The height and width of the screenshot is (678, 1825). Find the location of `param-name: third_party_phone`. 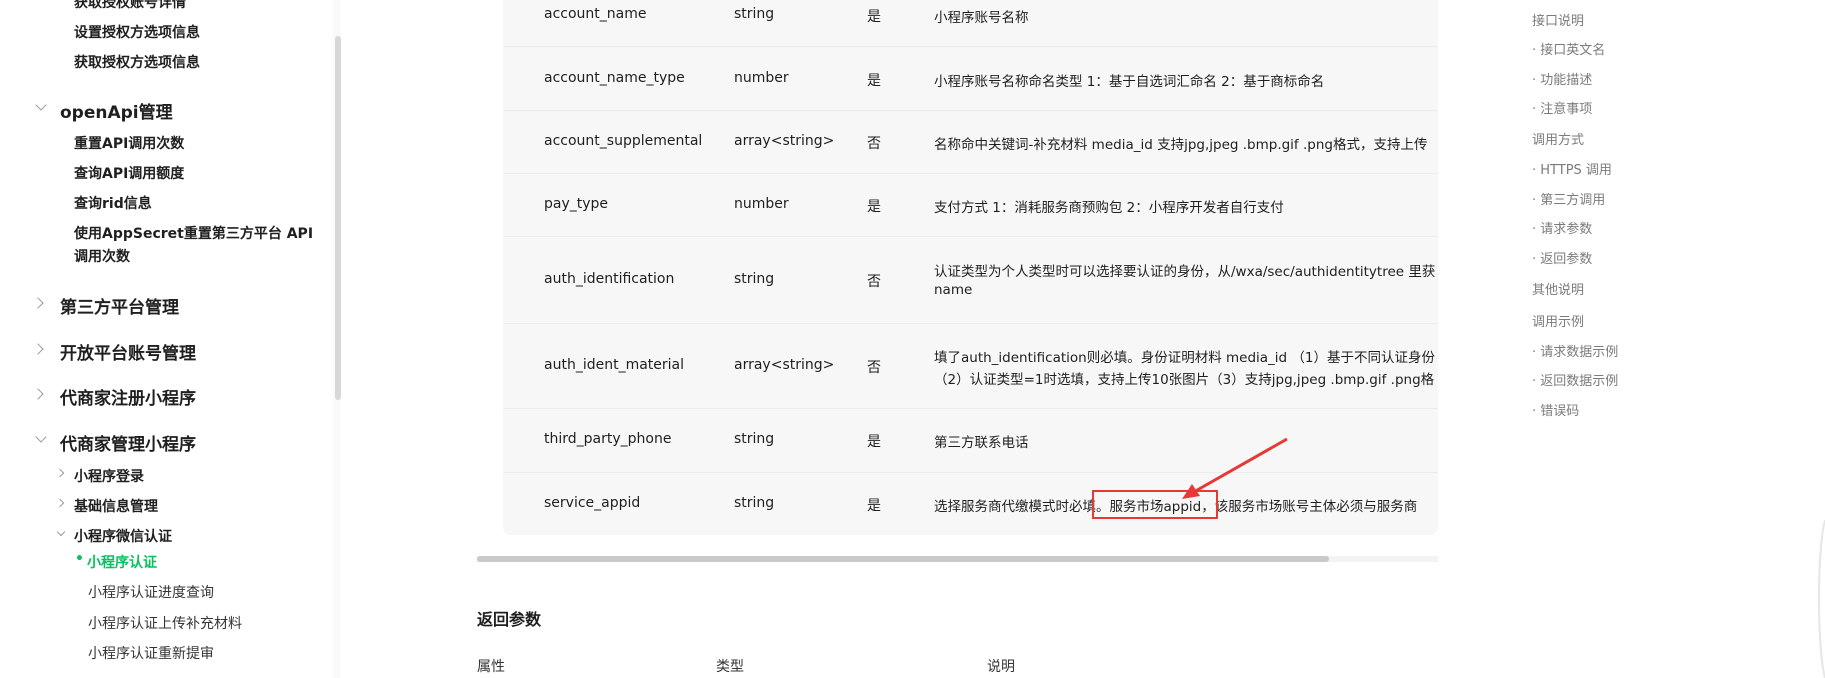

param-name: third_party_phone is located at coordinates (608, 439).